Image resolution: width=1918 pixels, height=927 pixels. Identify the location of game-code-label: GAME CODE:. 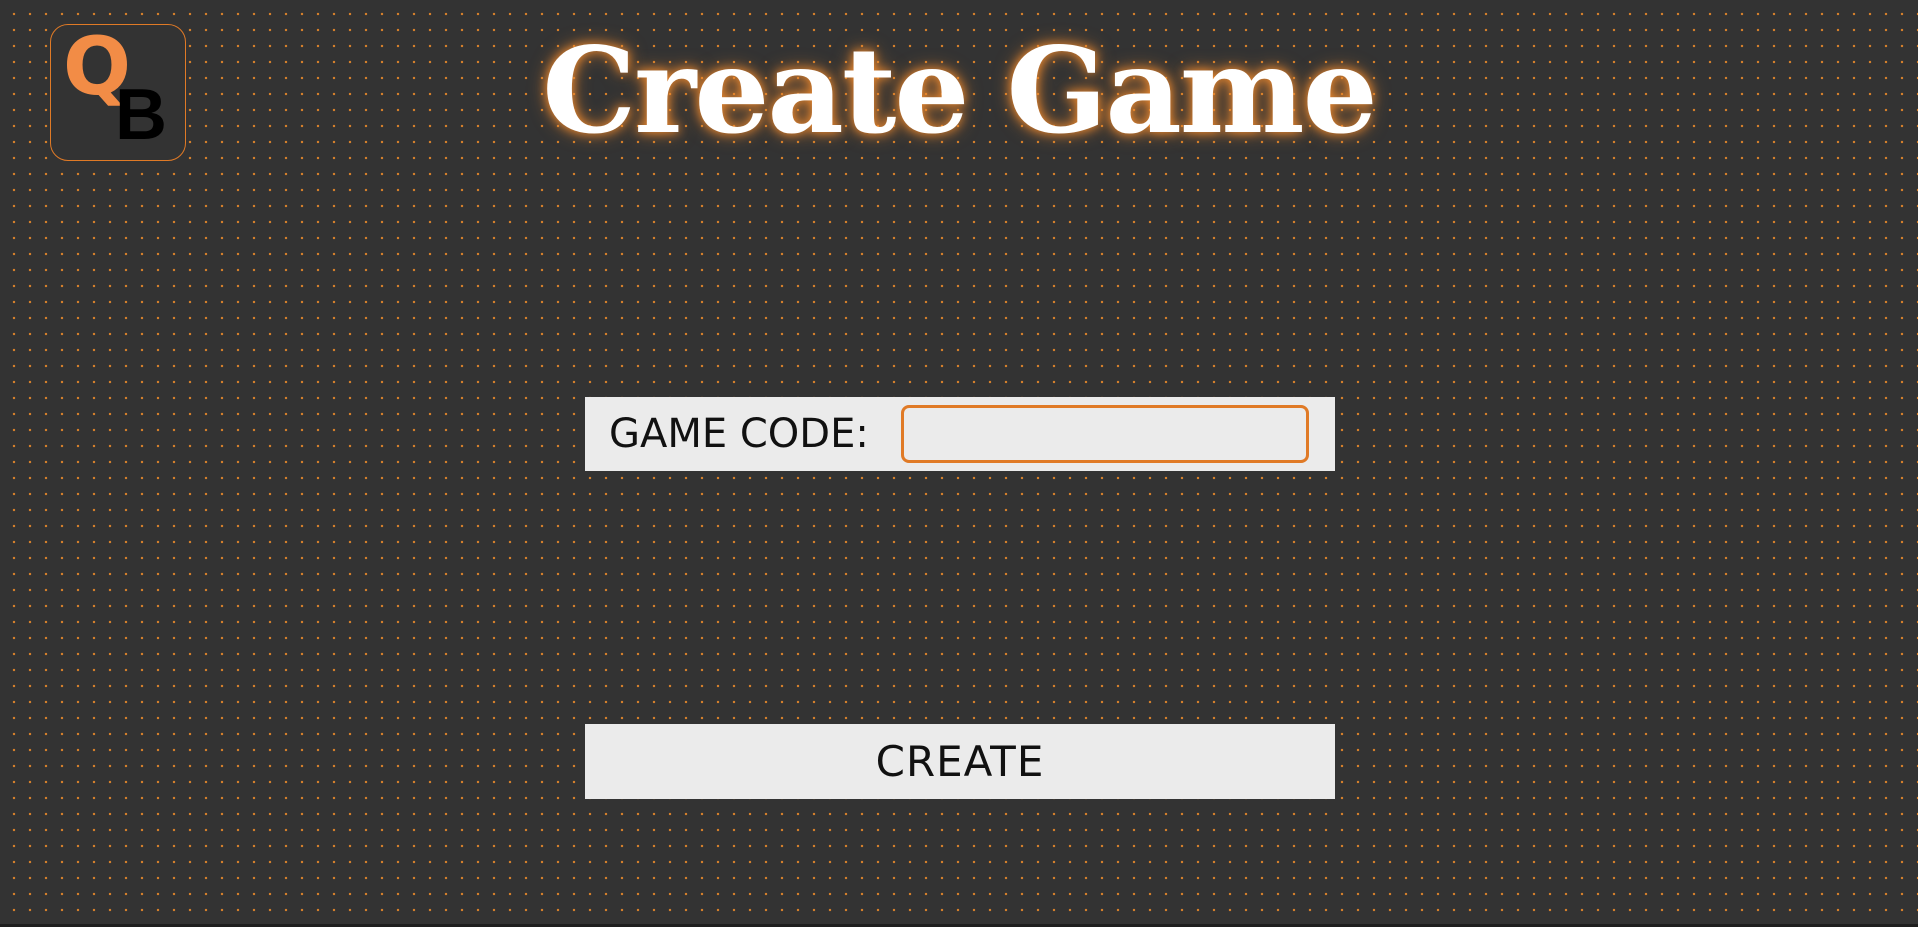
(739, 434).